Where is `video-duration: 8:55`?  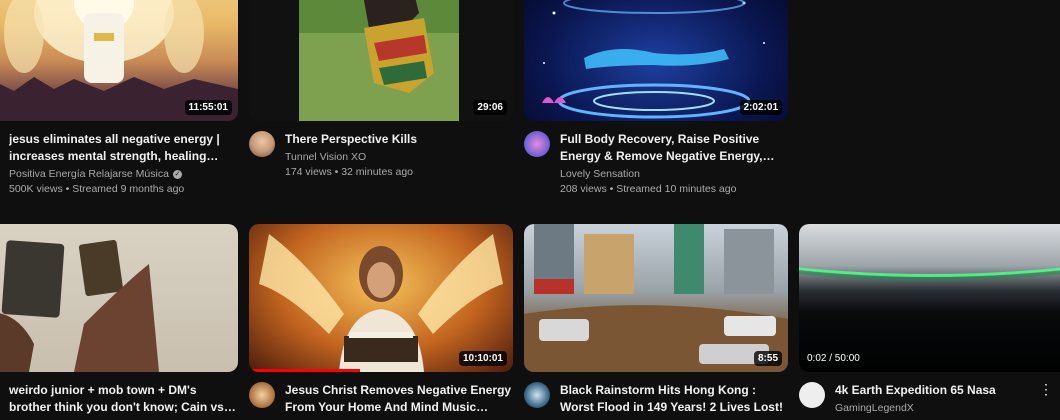
video-duration: 8:55 is located at coordinates (767, 358).